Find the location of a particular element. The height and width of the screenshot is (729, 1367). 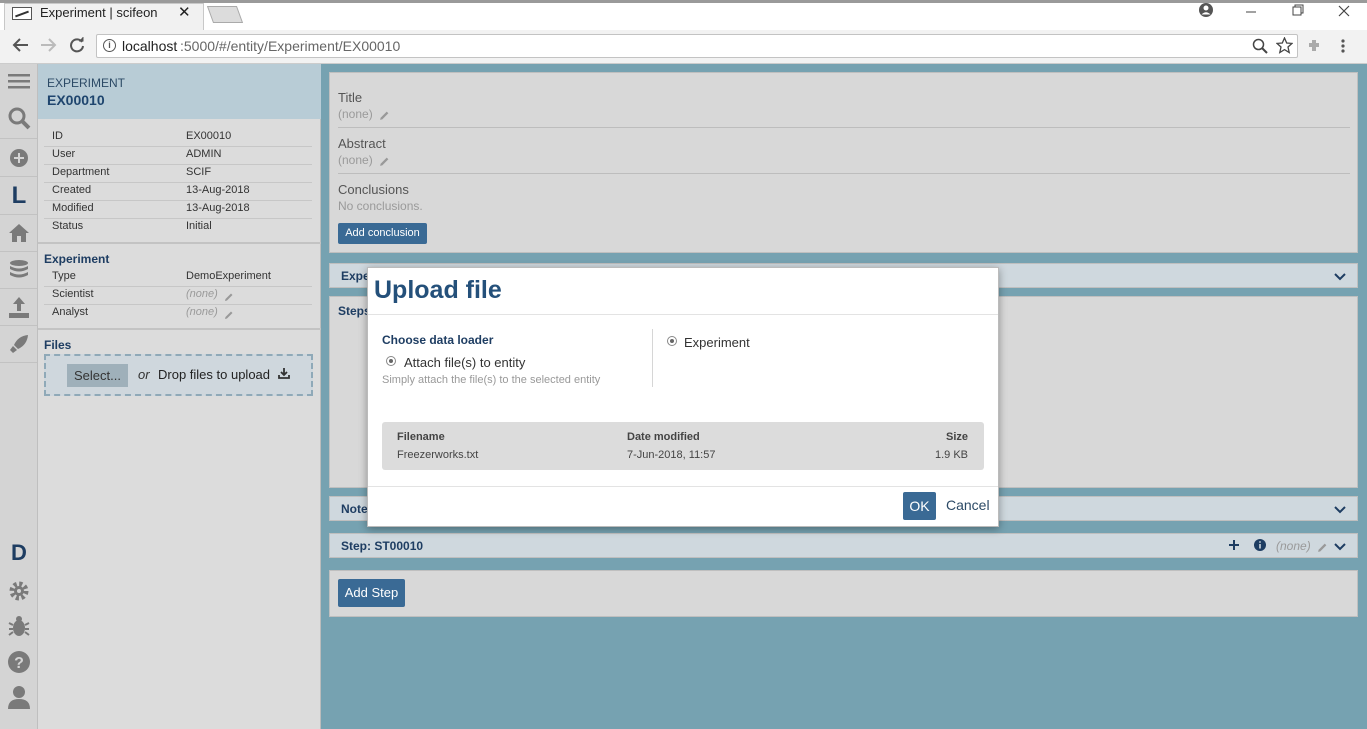

tab-title: Experiment | scifeon is located at coordinates (99, 12).